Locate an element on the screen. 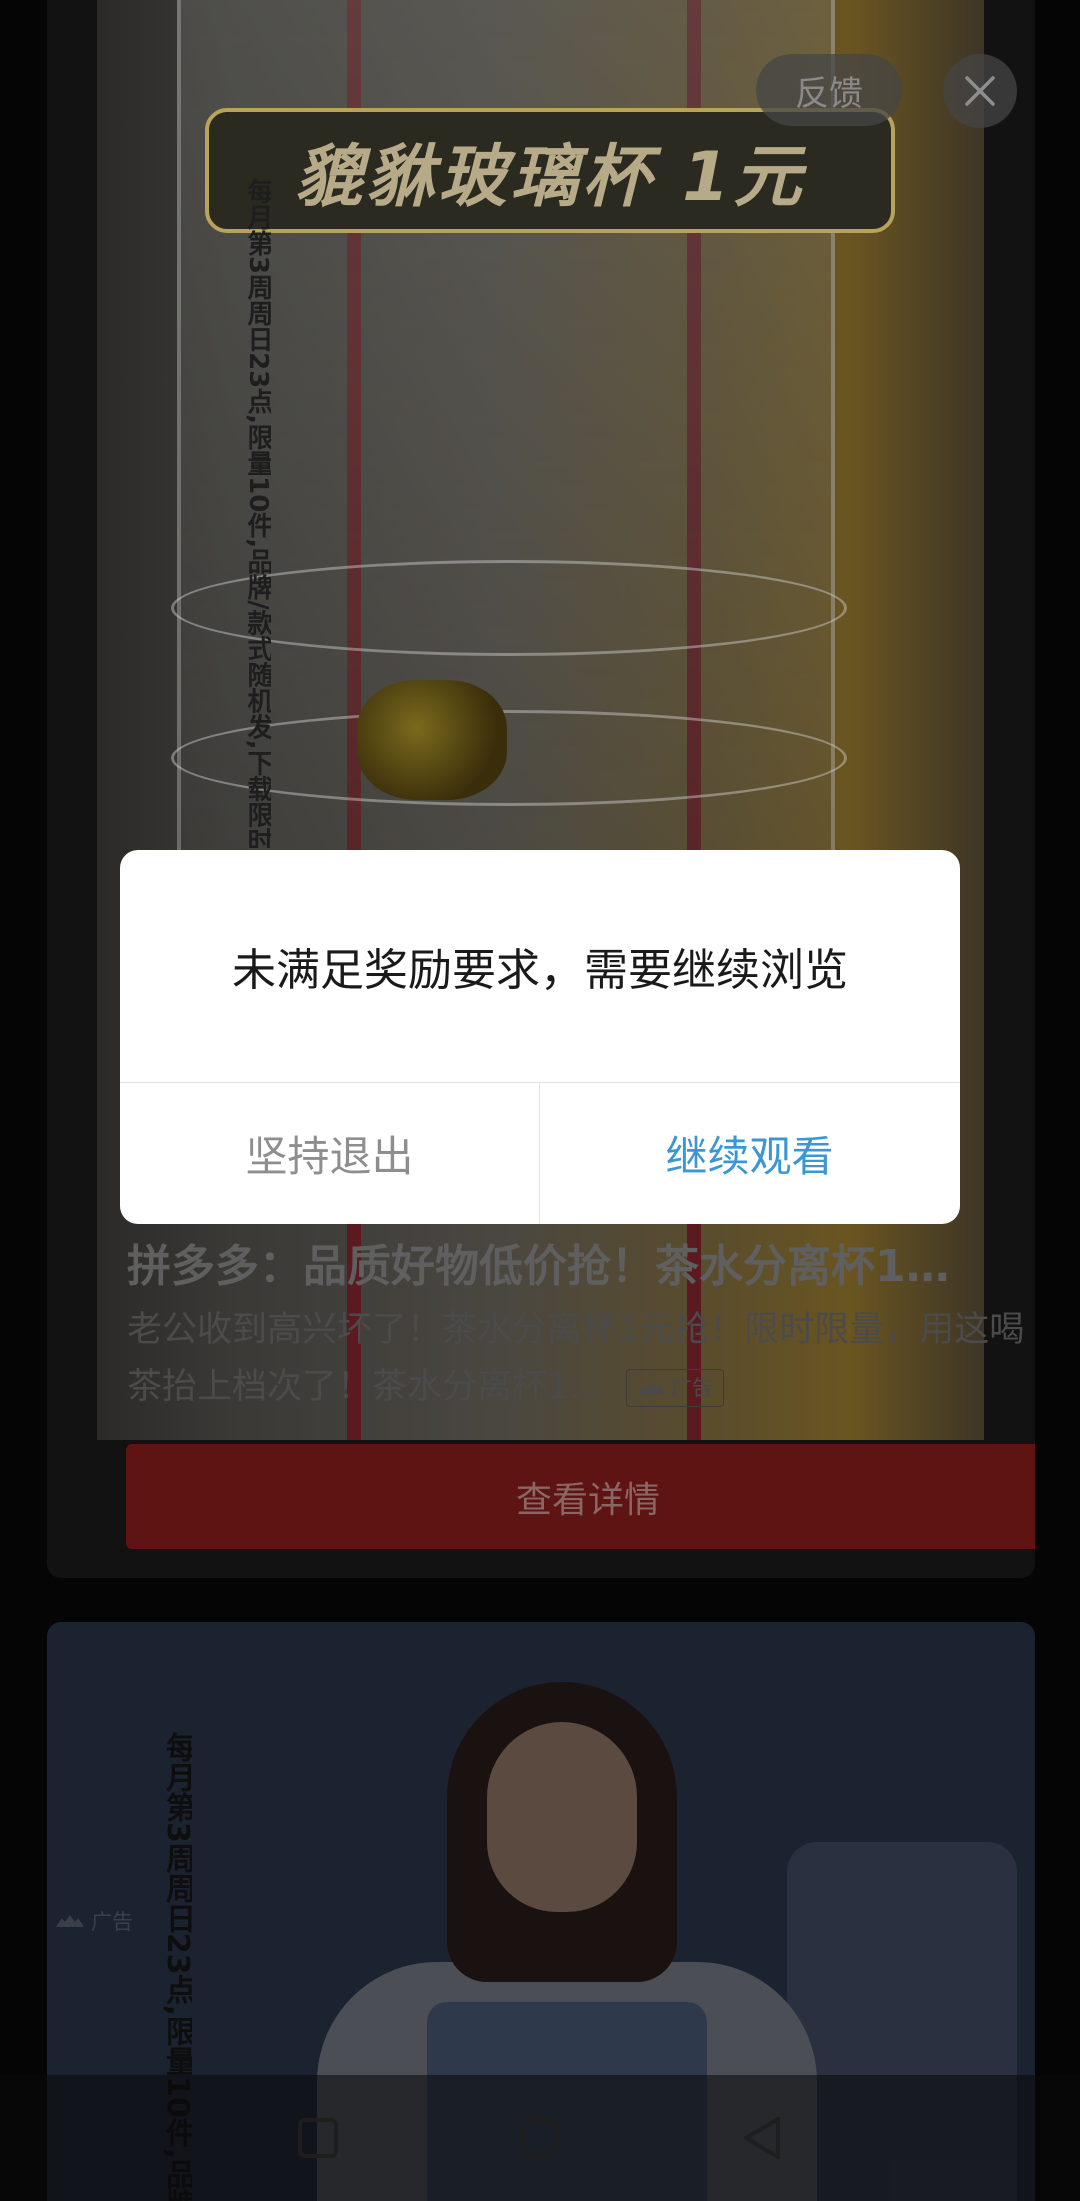 This screenshot has height=2201, width=1080. continue-watching-button: 继续观看 is located at coordinates (749, 1153).